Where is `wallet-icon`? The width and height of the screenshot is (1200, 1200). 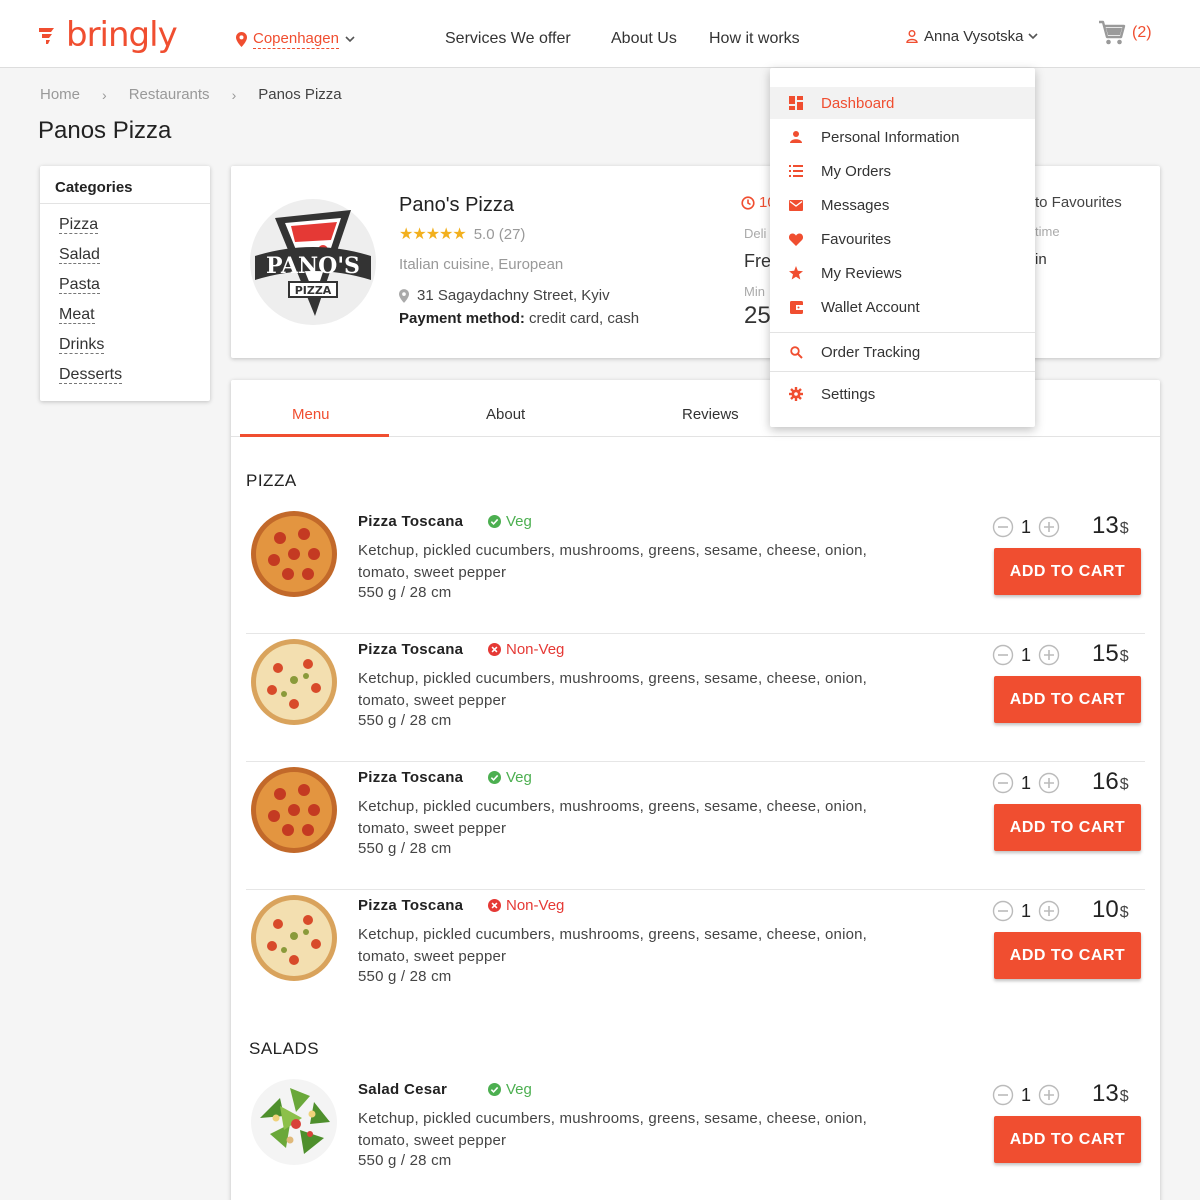
wallet-icon is located at coordinates (796, 307).